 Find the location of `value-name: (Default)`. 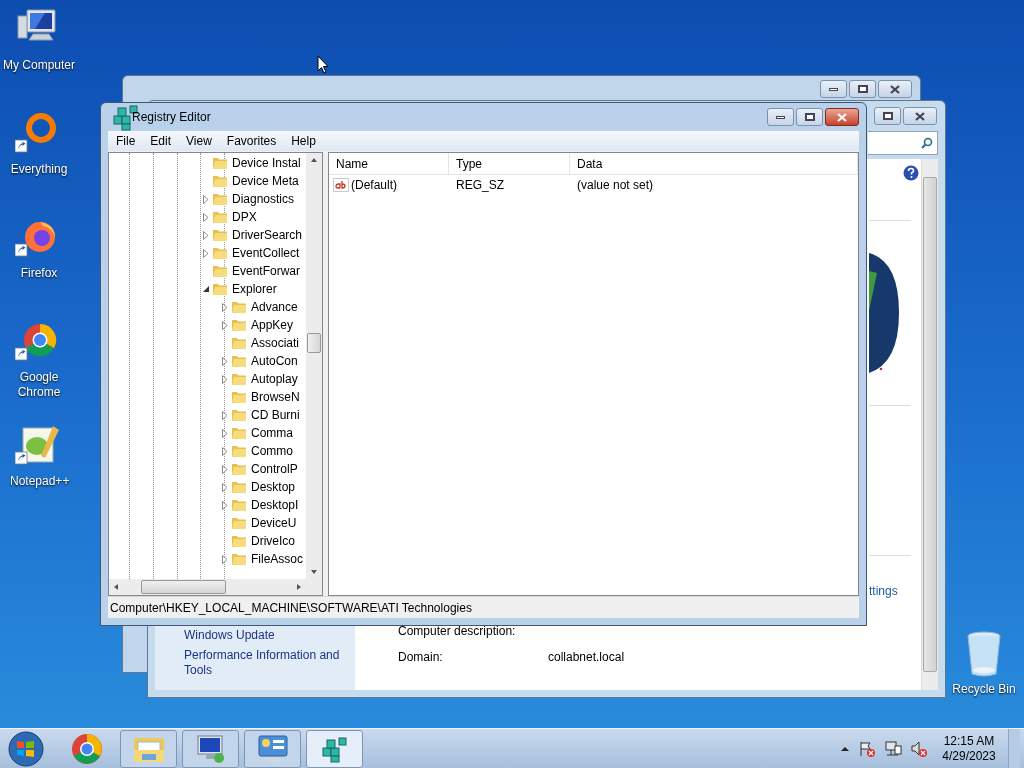

value-name: (Default) is located at coordinates (374, 185).